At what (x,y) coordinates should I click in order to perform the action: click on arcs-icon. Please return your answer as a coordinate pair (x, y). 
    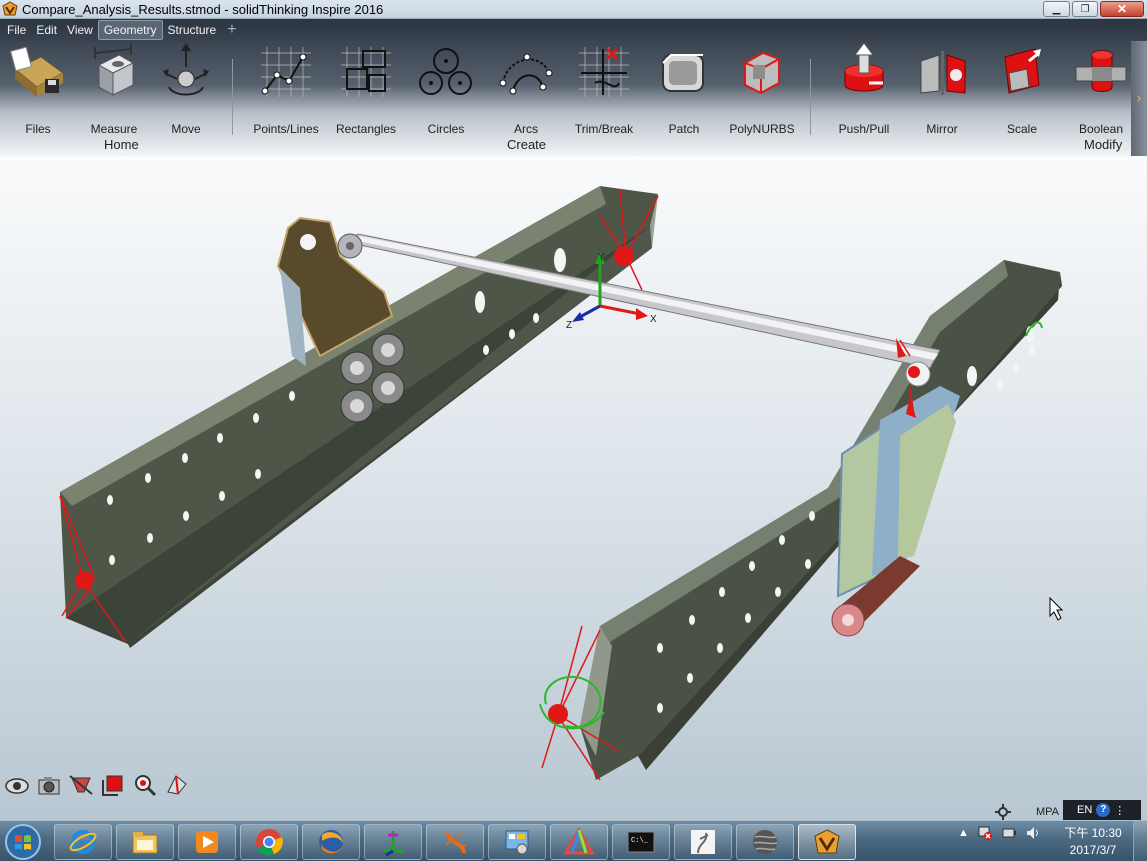
    Looking at the image, I should click on (526, 74).